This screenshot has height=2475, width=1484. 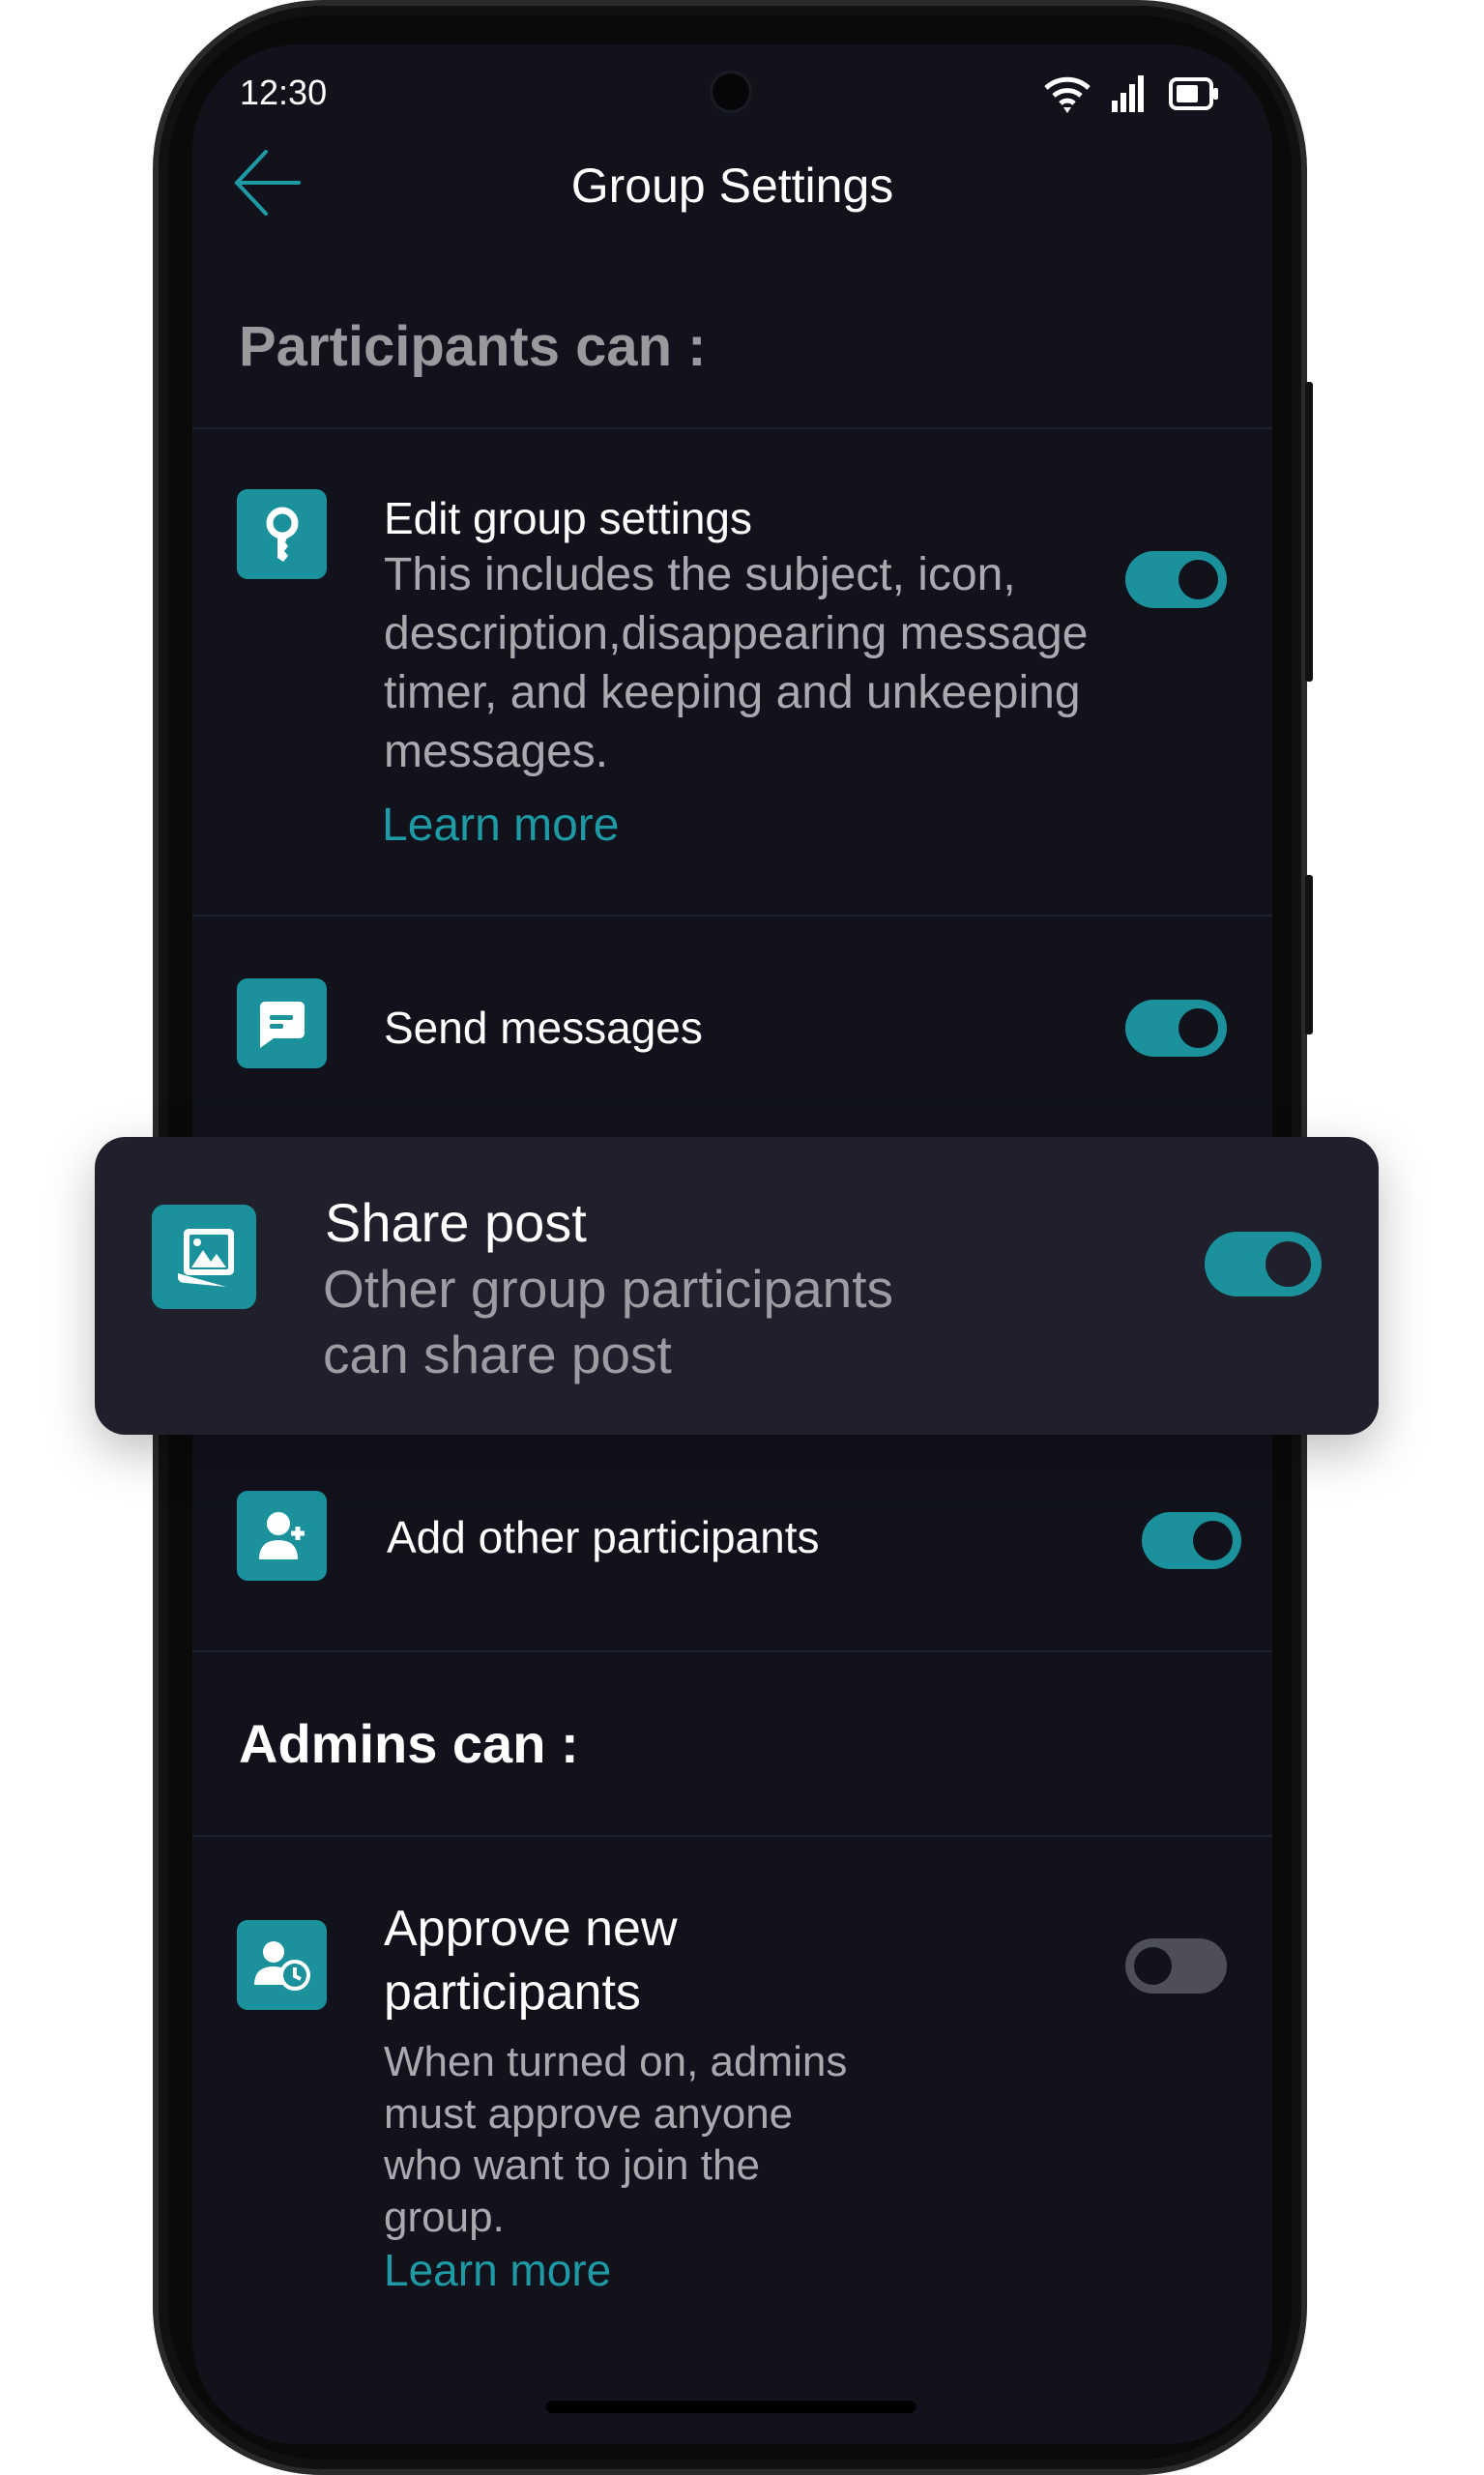 I want to click on approve-participants-title-line2: participants, so click(x=512, y=1993).